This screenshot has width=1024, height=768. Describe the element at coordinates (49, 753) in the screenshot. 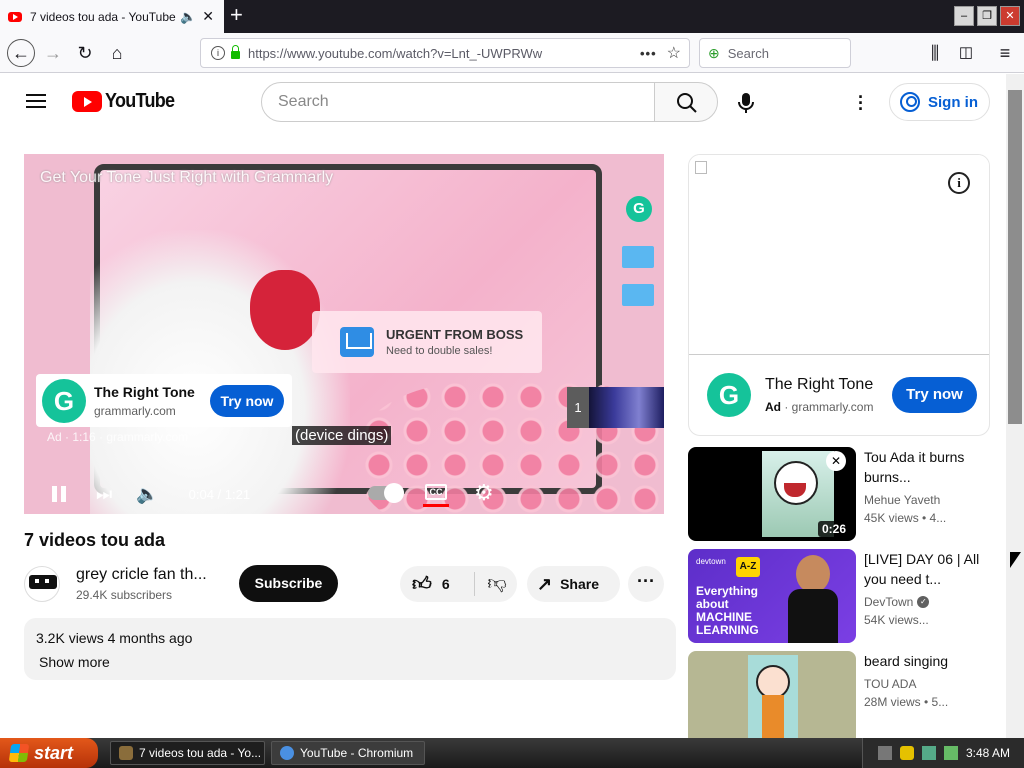

I see `start-button: start` at that location.